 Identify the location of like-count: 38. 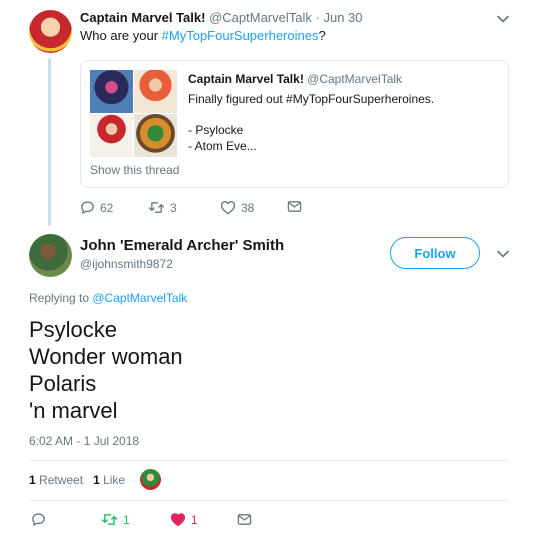
(248, 207).